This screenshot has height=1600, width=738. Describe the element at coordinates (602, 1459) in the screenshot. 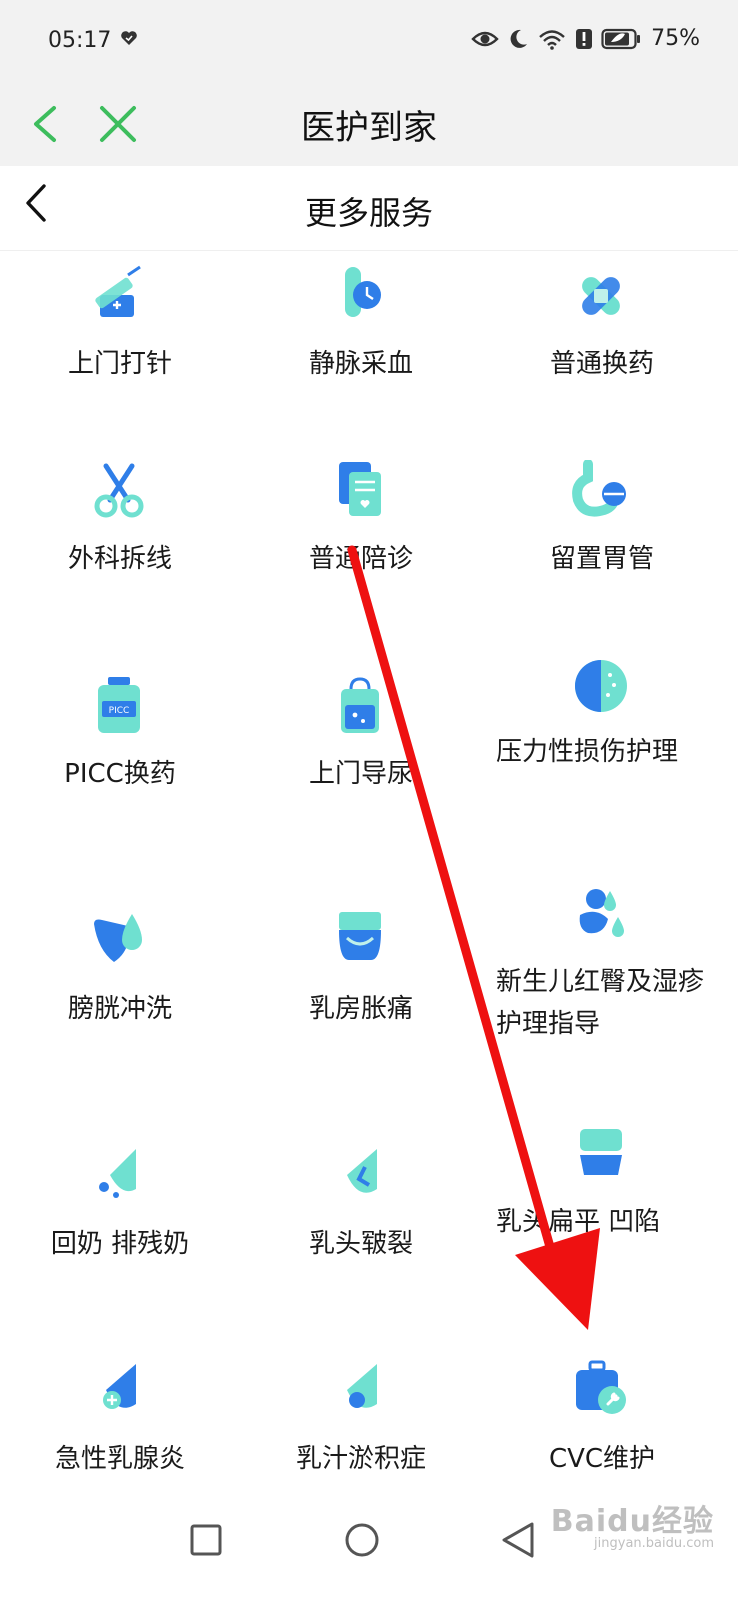

I see `service-label: CVC维护` at that location.